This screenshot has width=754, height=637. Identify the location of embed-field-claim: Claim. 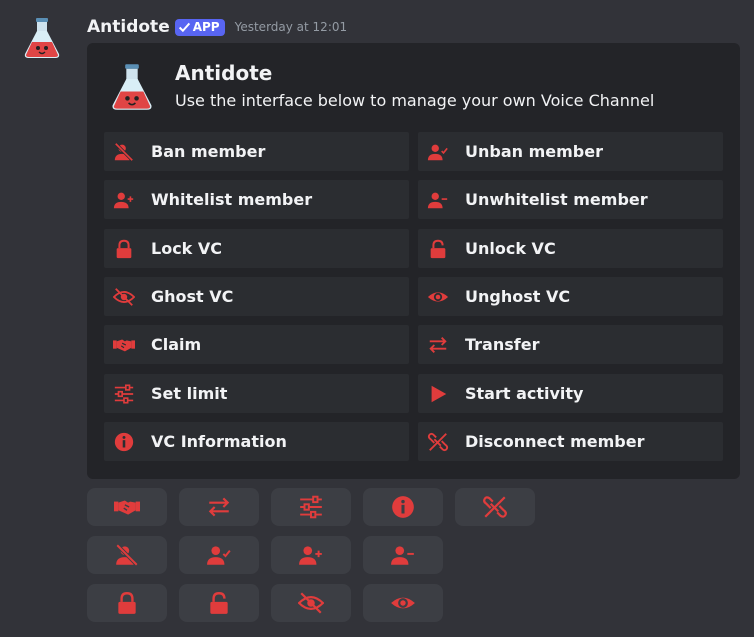
(256, 344).